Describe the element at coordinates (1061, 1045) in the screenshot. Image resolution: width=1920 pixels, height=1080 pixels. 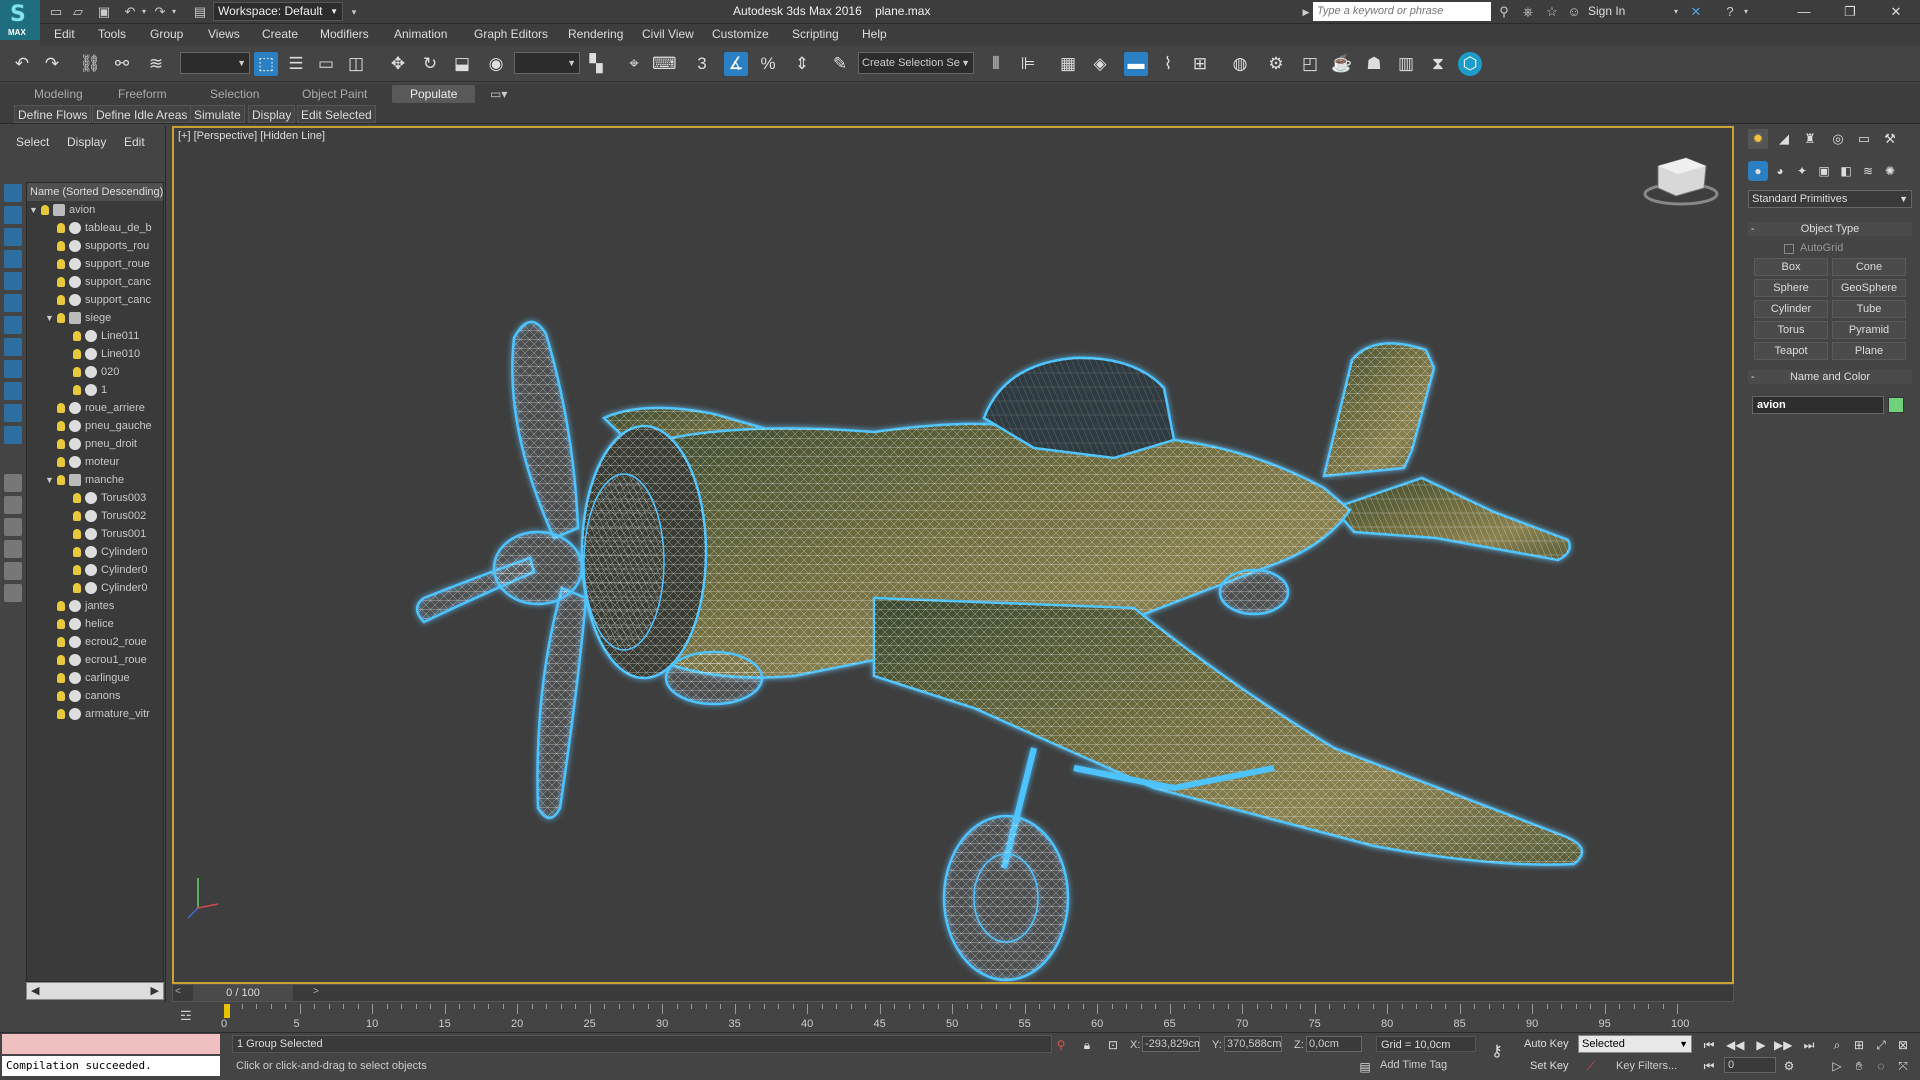
I see `isolate-selection-icon: ⚲` at that location.